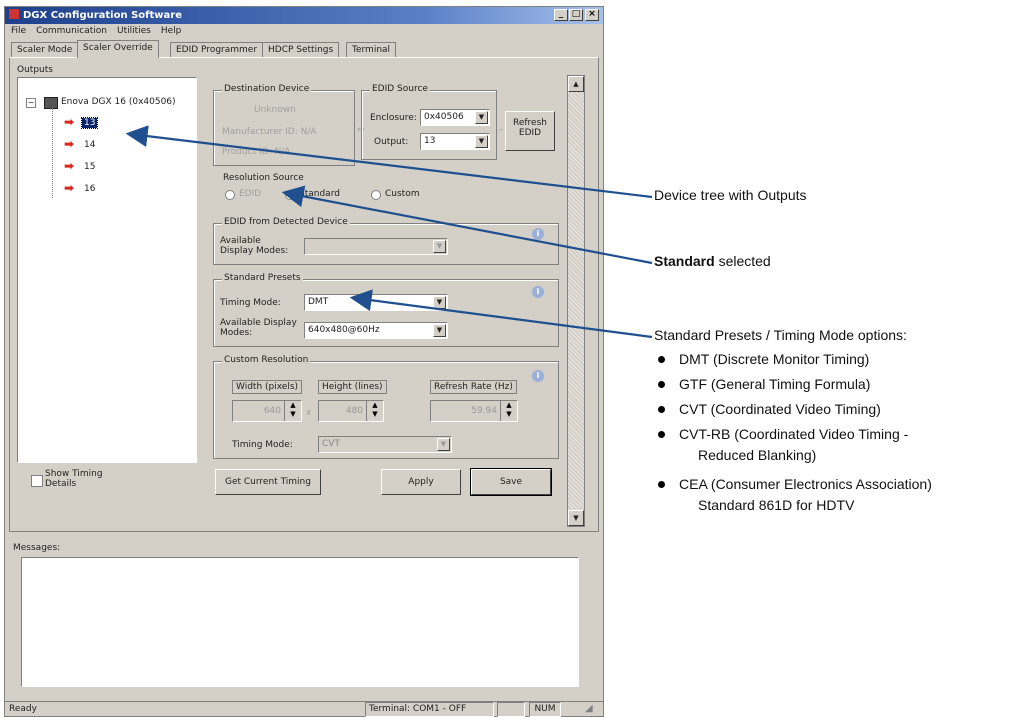 The width and height of the screenshot is (1012, 717). I want to click on annotation-standard: Standard selected, so click(712, 261).